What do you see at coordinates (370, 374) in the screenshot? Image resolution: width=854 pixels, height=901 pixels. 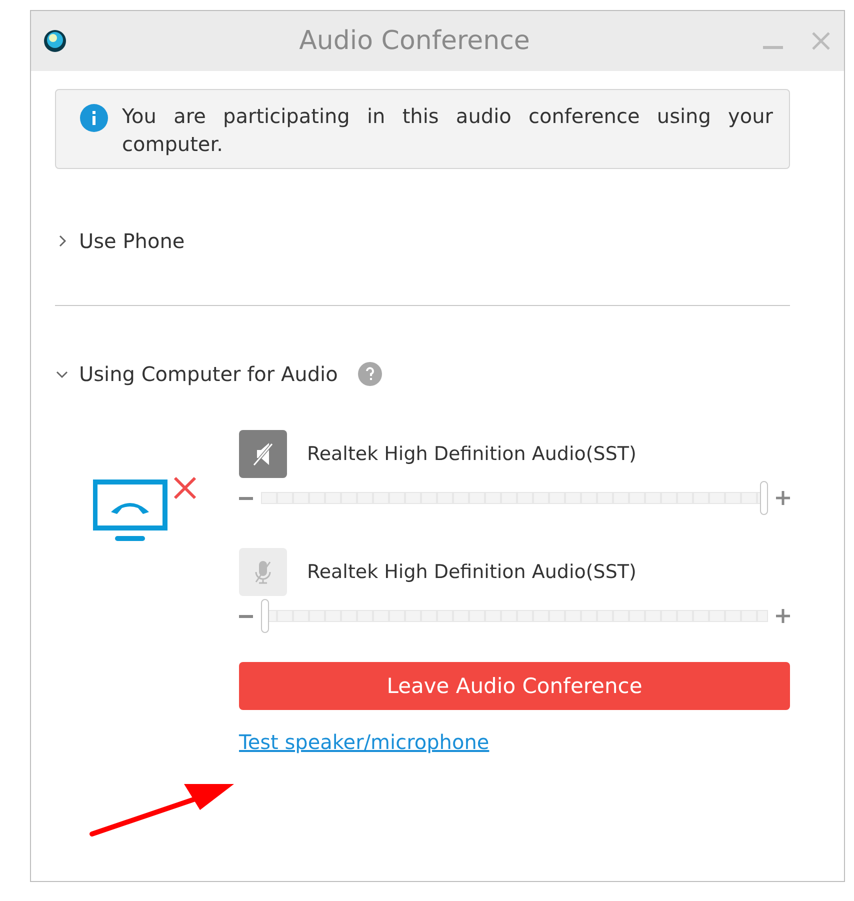 I see `help-icon` at bounding box center [370, 374].